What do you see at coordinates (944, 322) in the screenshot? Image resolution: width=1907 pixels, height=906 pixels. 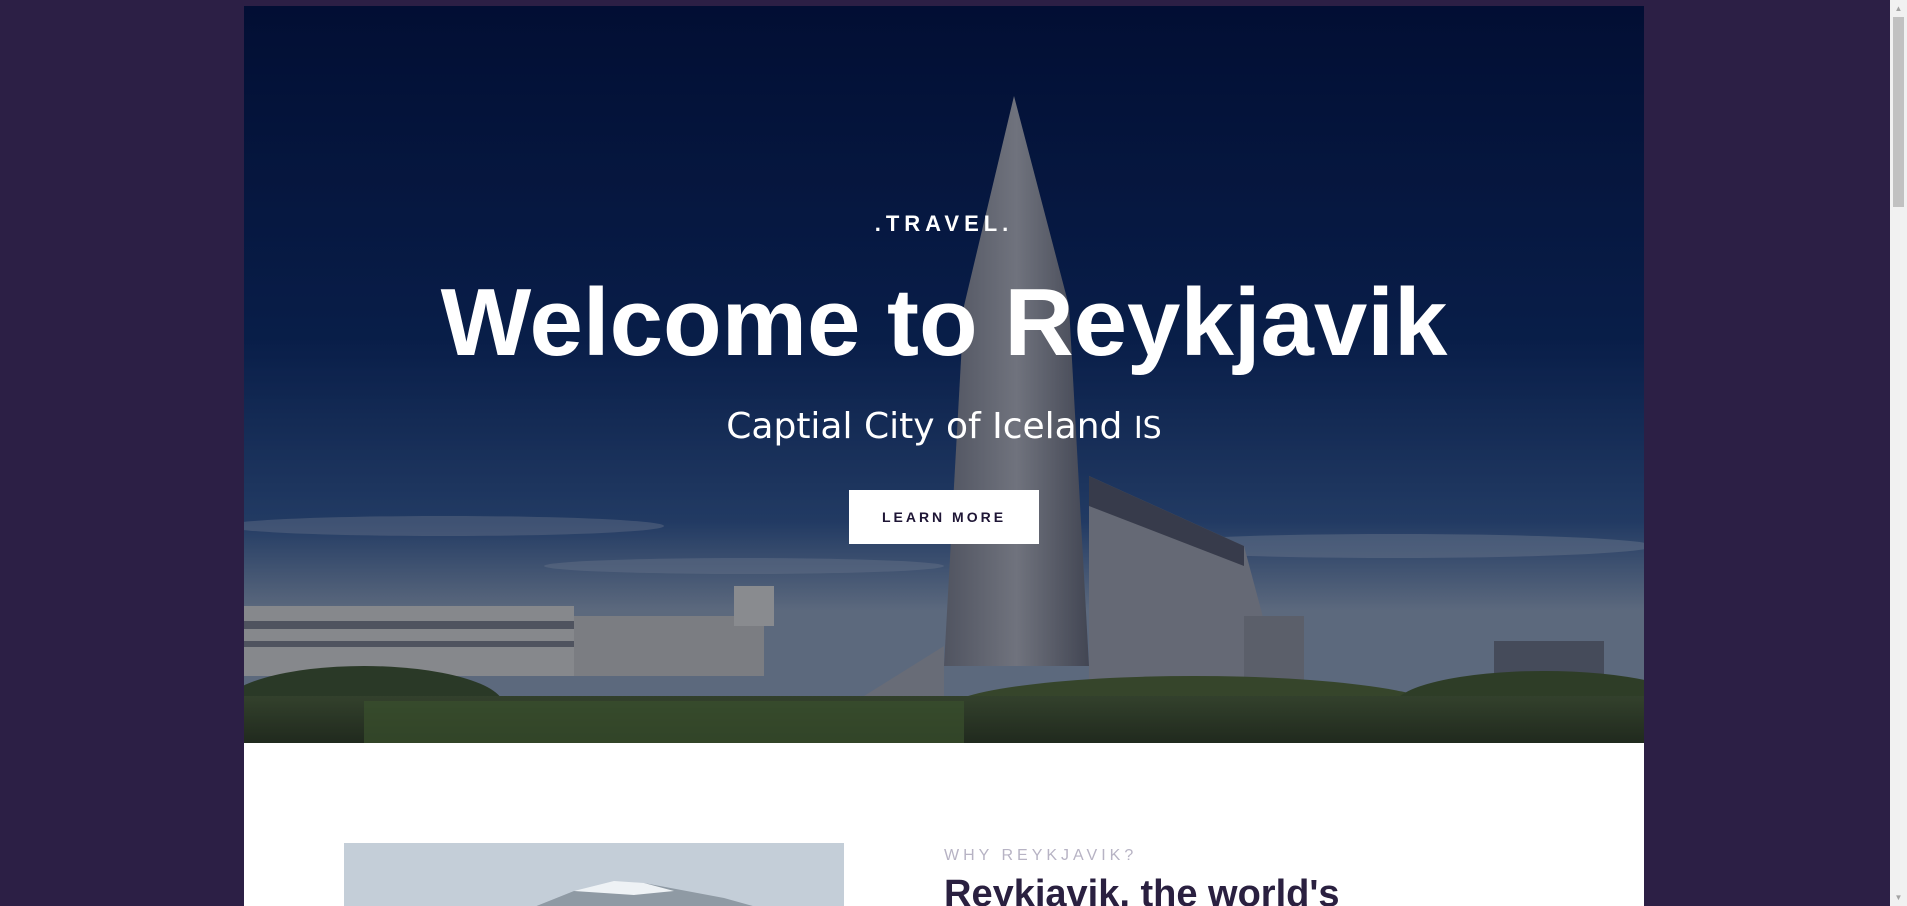 I see `hero-title: Welcome to Reykjavik` at bounding box center [944, 322].